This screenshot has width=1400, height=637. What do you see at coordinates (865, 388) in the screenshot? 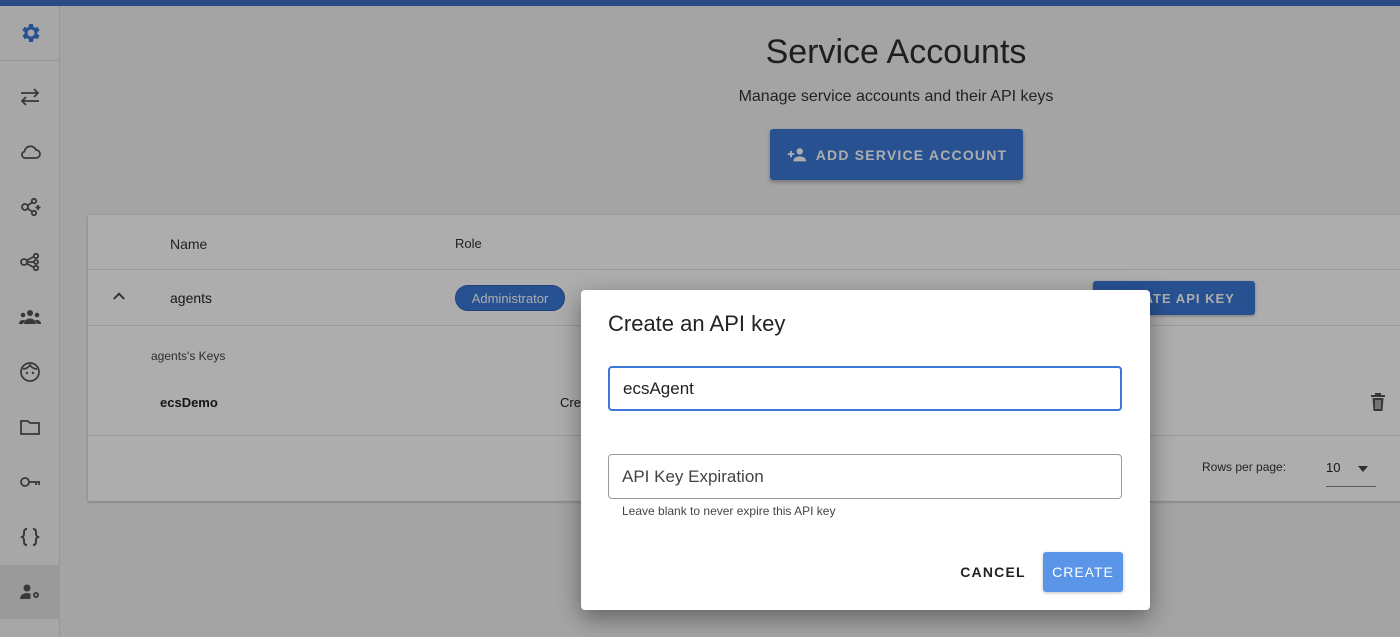
I see `api-key-name-input: ecsAgent` at bounding box center [865, 388].